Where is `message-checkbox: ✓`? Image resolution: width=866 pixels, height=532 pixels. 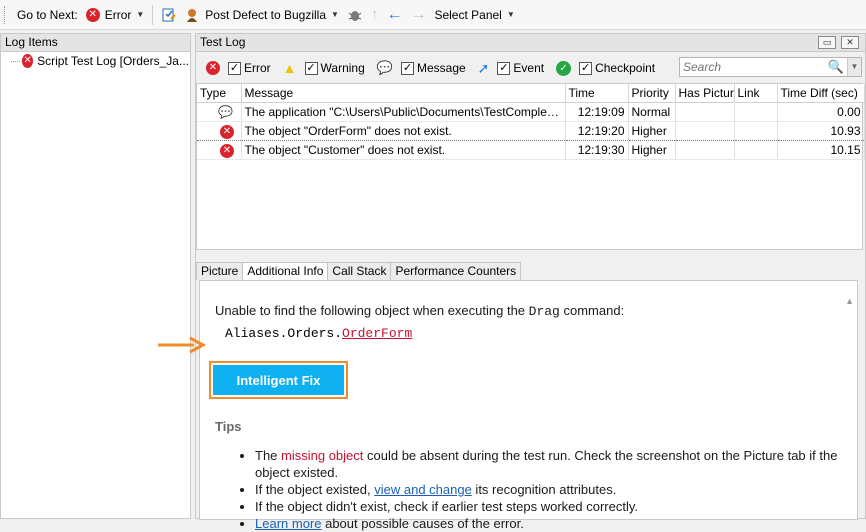 message-checkbox: ✓ is located at coordinates (407, 68).